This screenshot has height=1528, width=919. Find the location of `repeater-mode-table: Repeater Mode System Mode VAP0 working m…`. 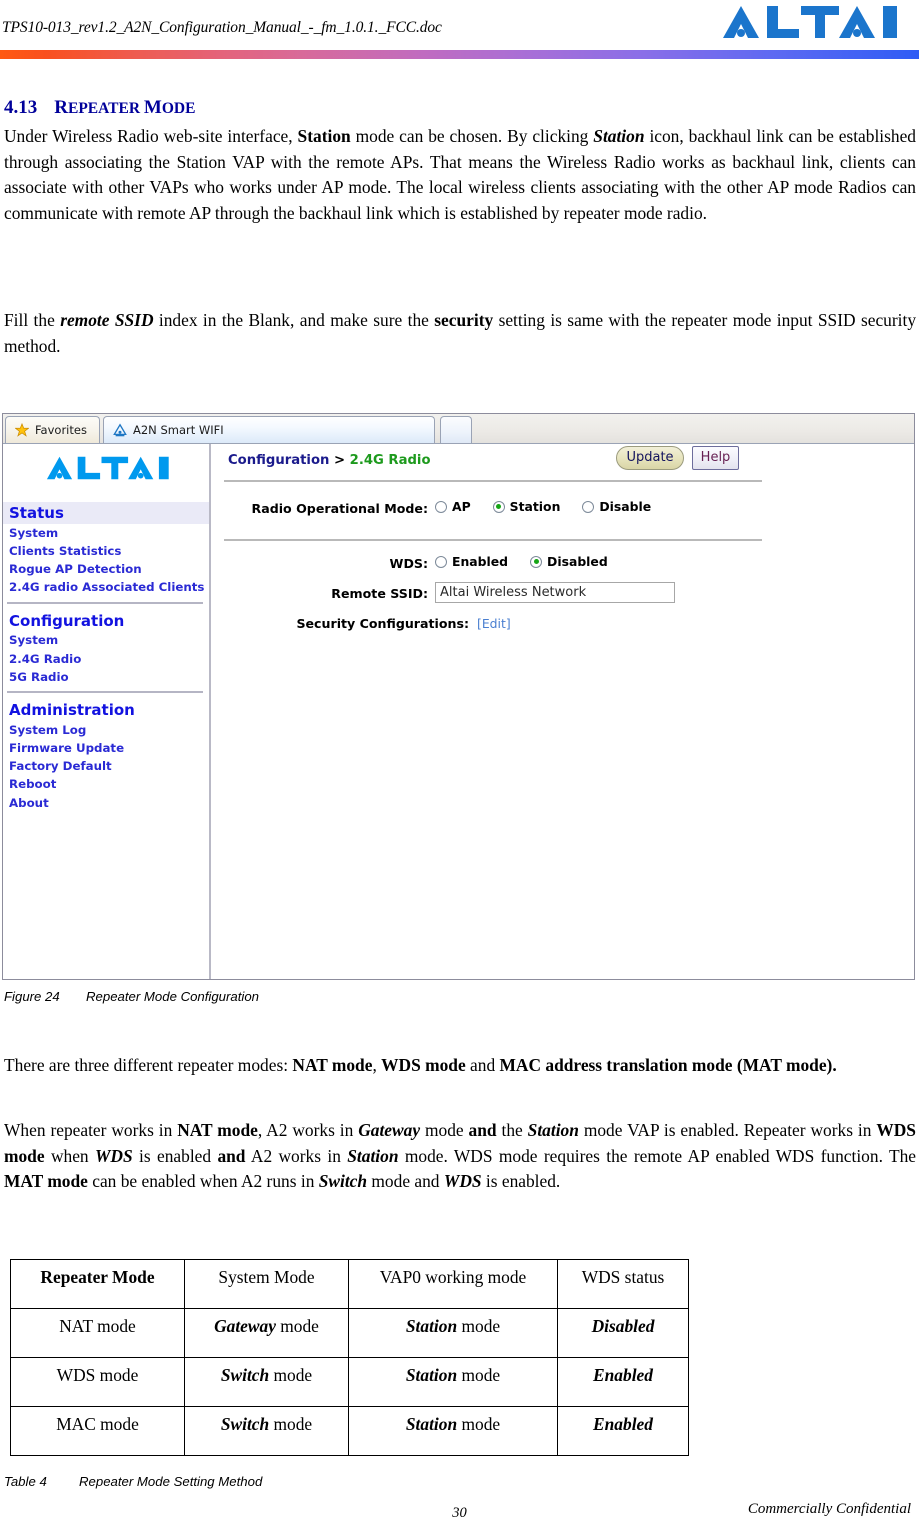

repeater-mode-table: Repeater Mode System Mode VAP0 working m… is located at coordinates (349, 1357).